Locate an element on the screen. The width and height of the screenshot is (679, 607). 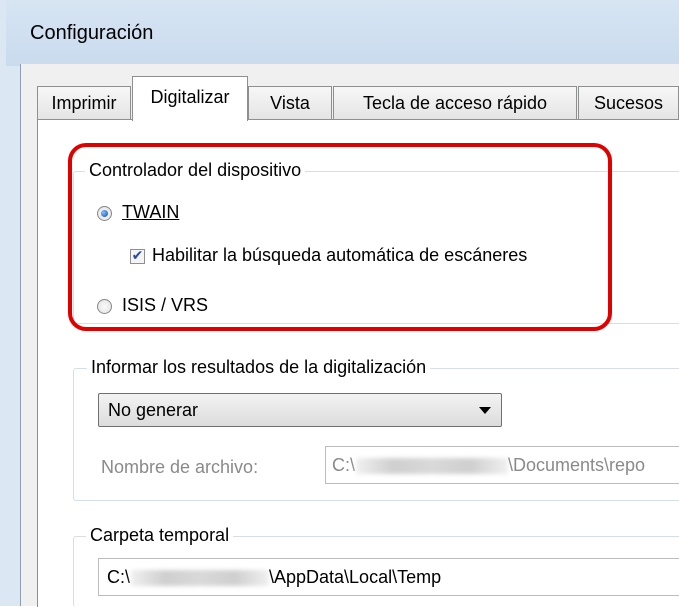
tab-label: Imprimir is located at coordinates (84, 103).